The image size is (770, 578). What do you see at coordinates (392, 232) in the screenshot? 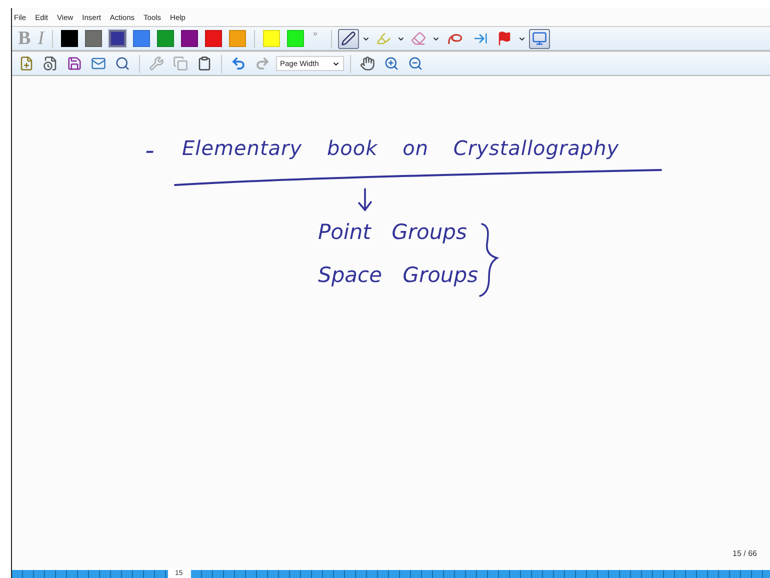
I see `handwritten-item: Point Groups` at bounding box center [392, 232].